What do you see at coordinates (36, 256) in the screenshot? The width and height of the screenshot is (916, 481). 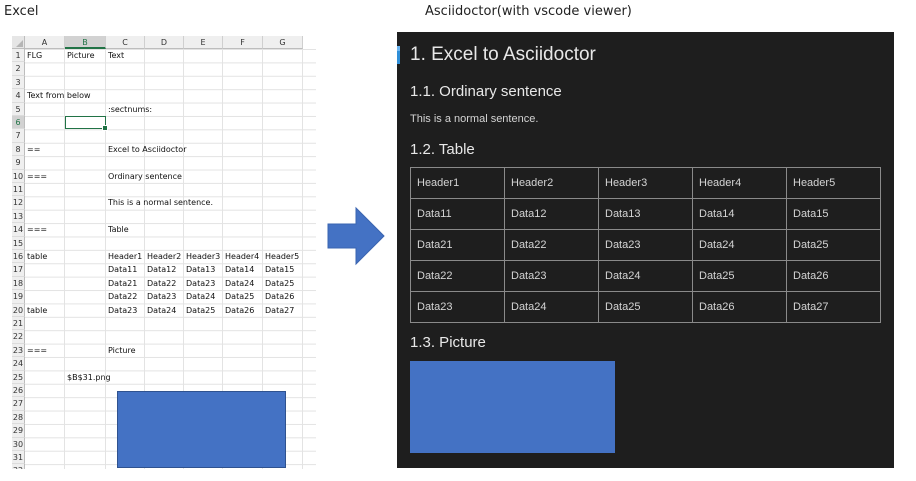 I see `cell-a16: table` at bounding box center [36, 256].